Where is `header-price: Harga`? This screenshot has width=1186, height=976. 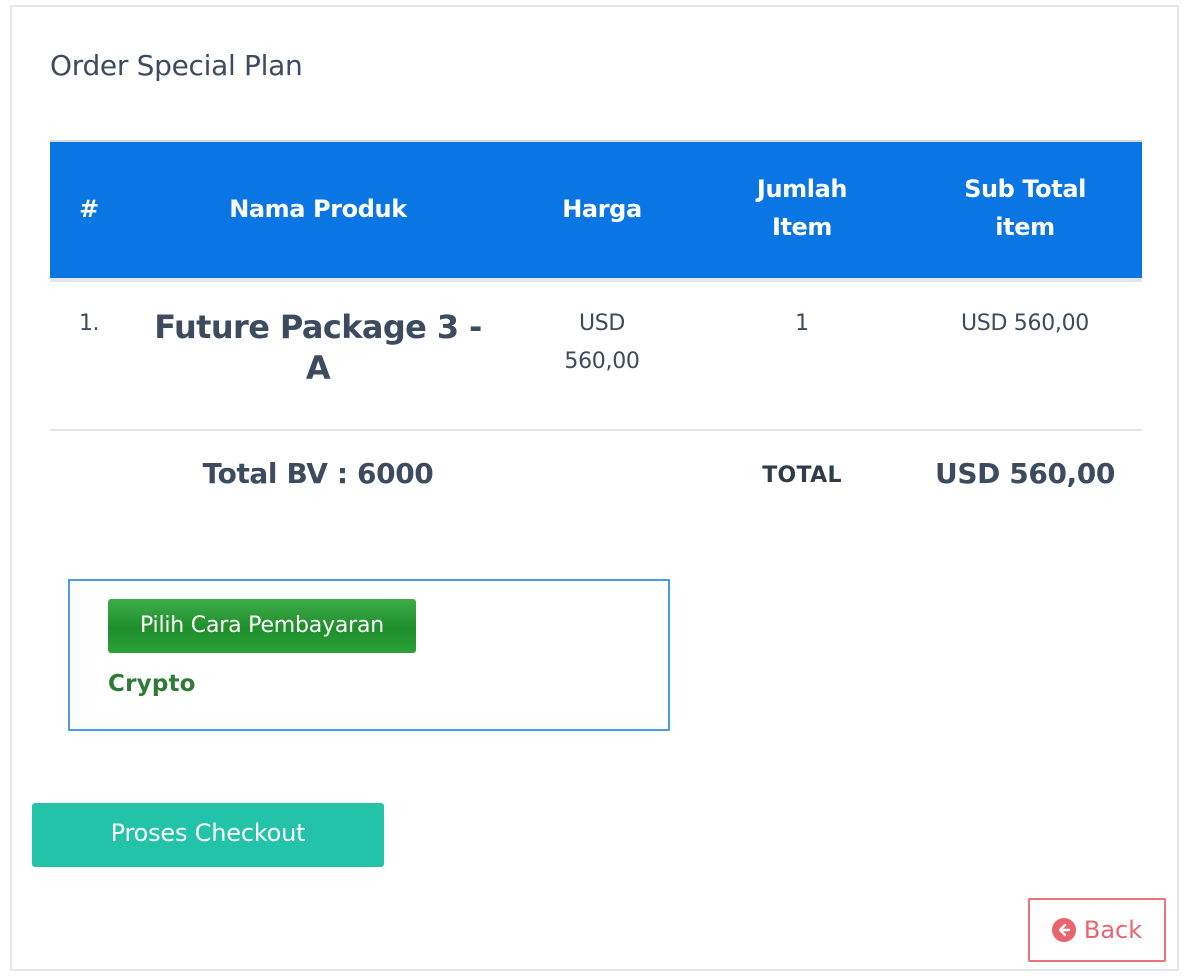 header-price: Harga is located at coordinates (602, 209).